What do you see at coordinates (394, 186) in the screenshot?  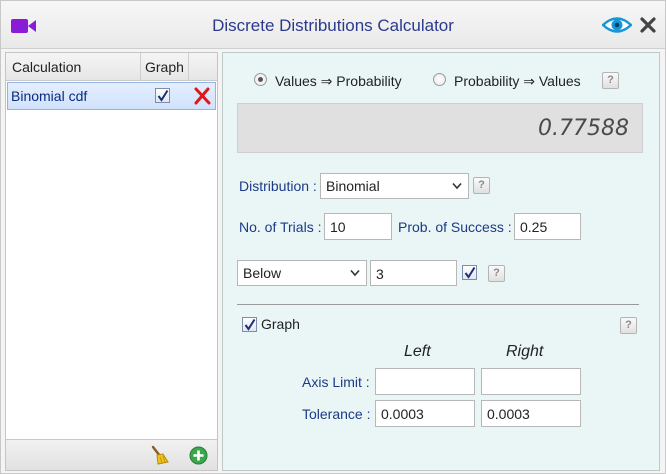 I see `distribution-select: Binomial` at bounding box center [394, 186].